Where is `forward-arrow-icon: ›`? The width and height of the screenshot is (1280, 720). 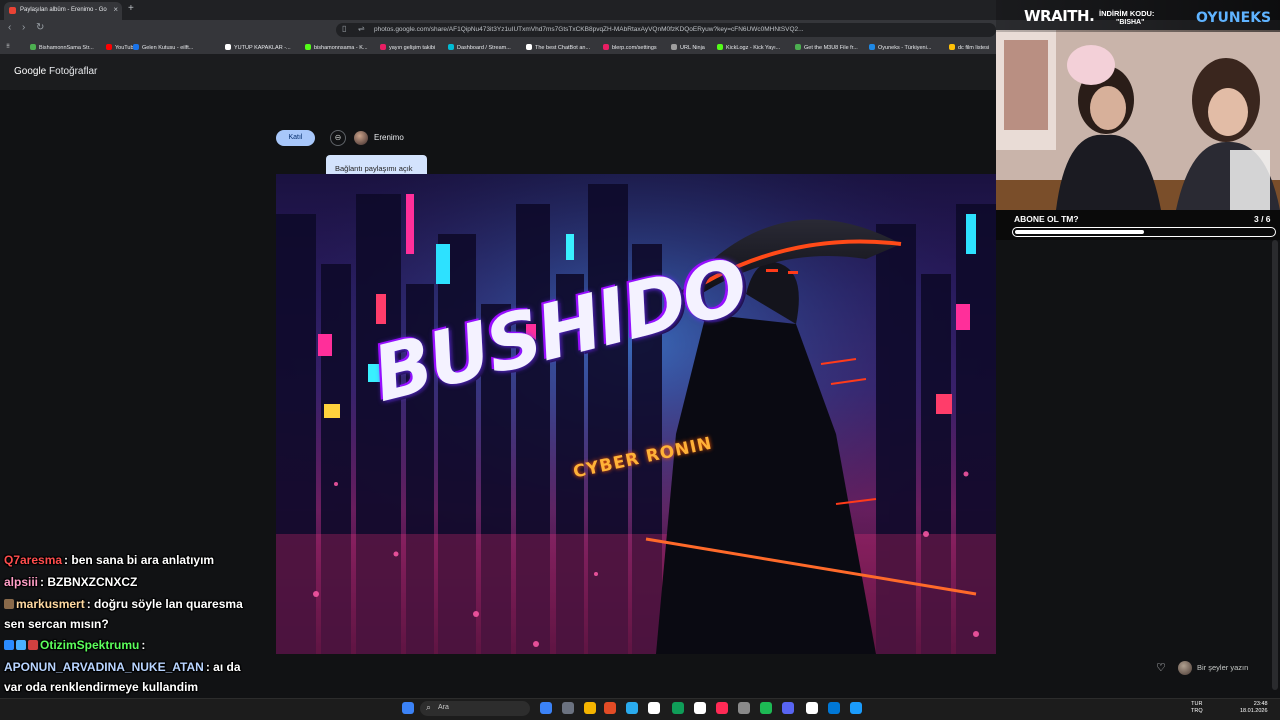
forward-arrow-icon: › is located at coordinates (23, 27).